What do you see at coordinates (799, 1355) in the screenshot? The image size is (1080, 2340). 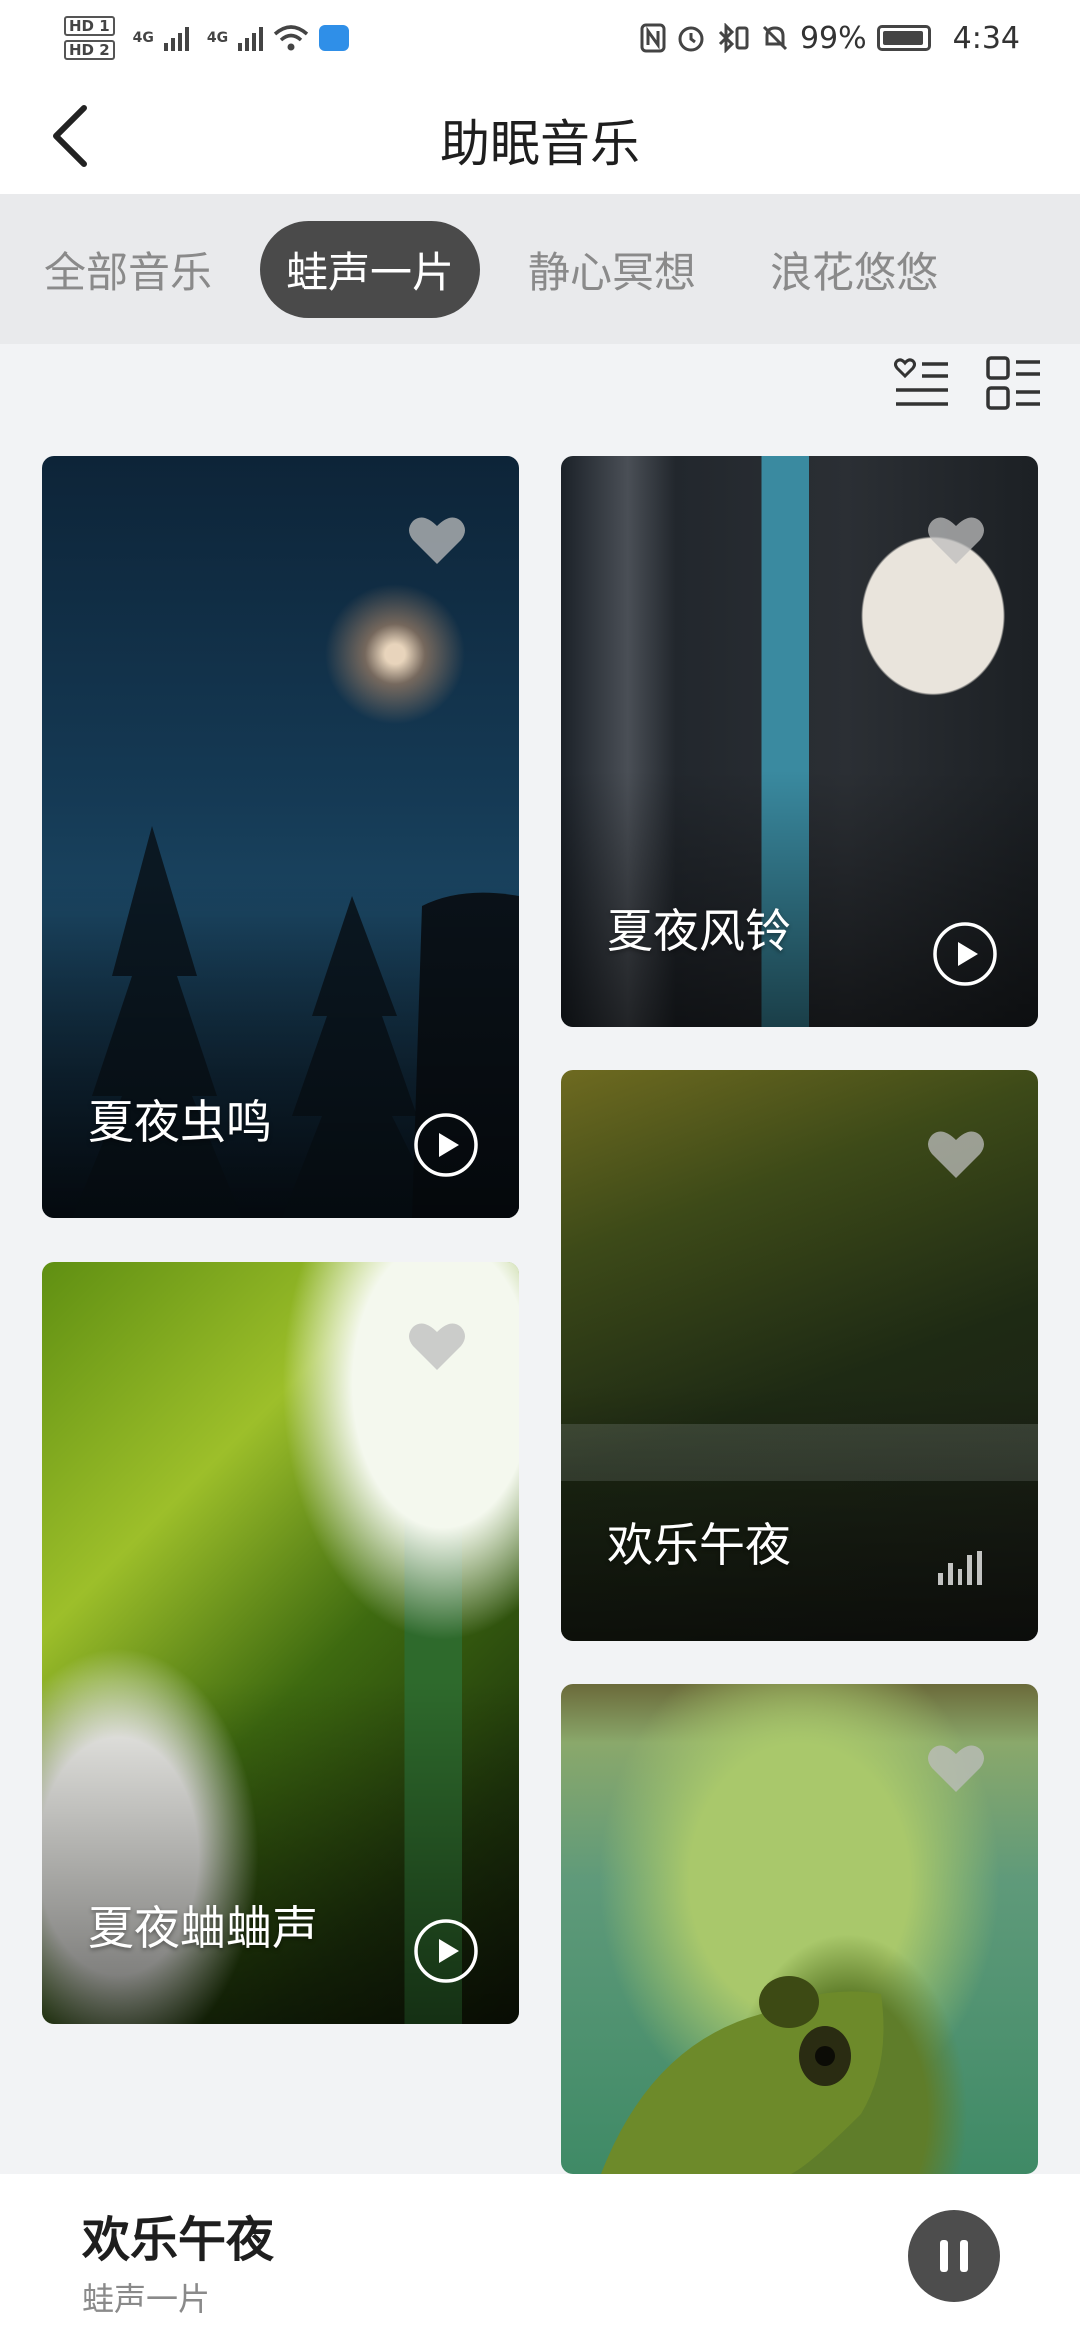 I see `music-card: 欢乐午夜` at bounding box center [799, 1355].